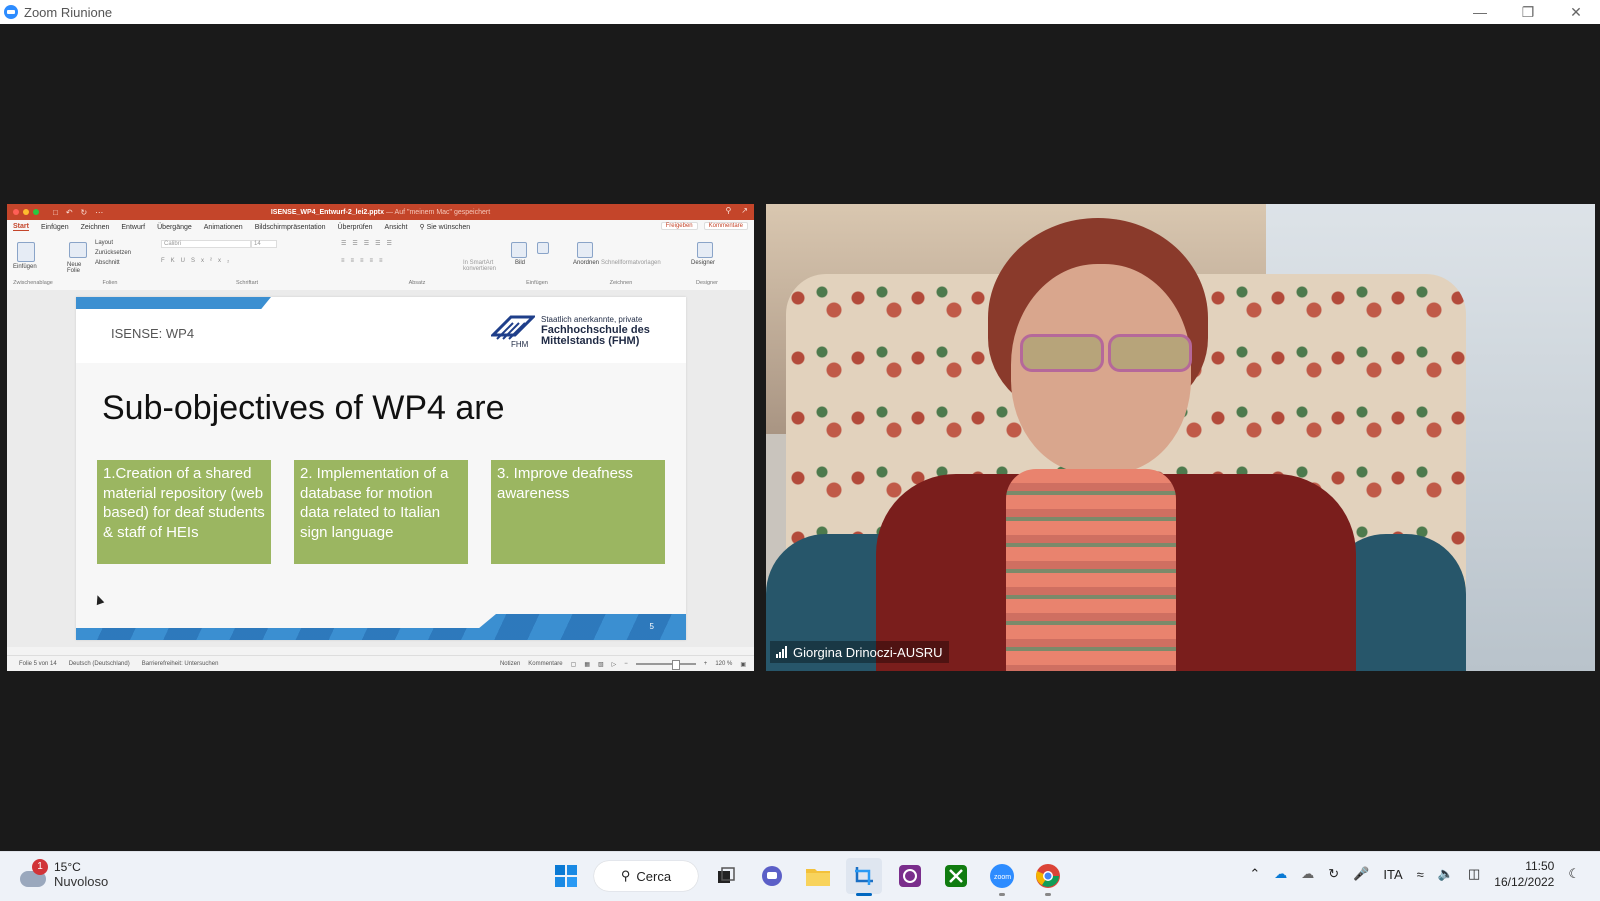 The image size is (1600, 901). What do you see at coordinates (247, 262) in the screenshot?
I see `group-font: Calibri 14 FKUSx²x₂ Schriftart` at bounding box center [247, 262].